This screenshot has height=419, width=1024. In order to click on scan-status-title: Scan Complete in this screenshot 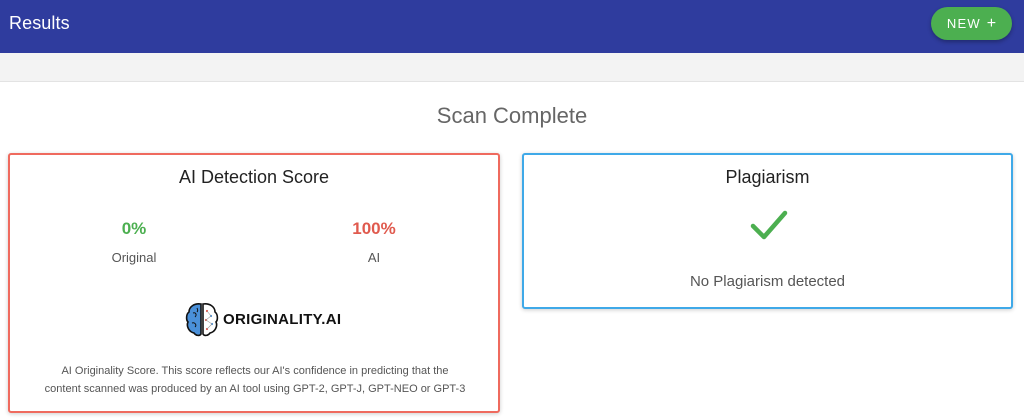, I will do `click(512, 115)`.